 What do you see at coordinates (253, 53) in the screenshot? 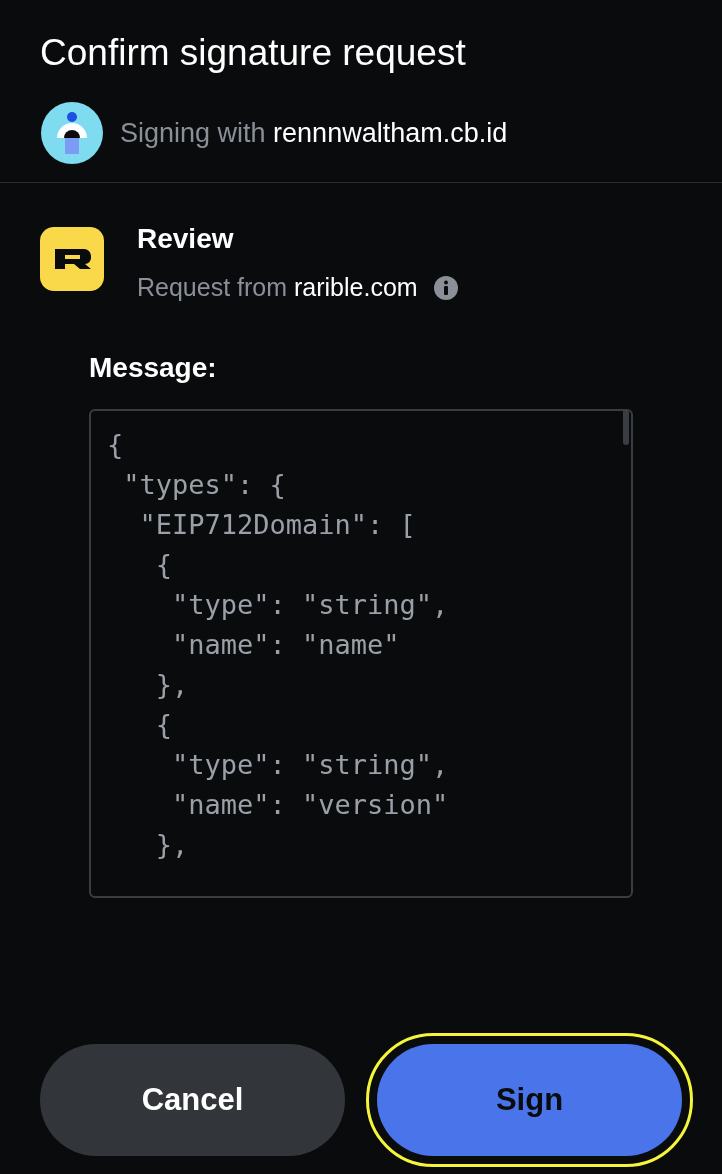
I see `dialog-title: Confirm signature request` at bounding box center [253, 53].